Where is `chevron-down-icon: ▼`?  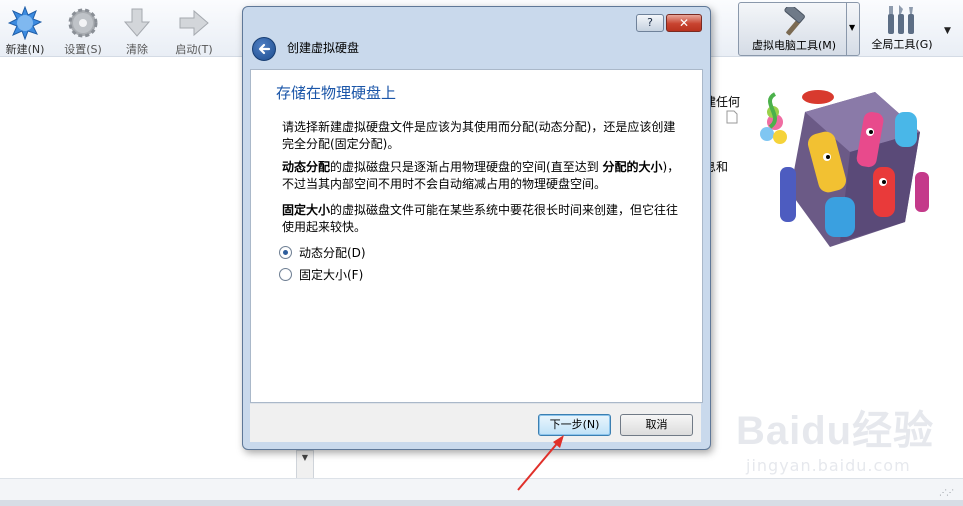 chevron-down-icon: ▼ is located at coordinates (852, 27).